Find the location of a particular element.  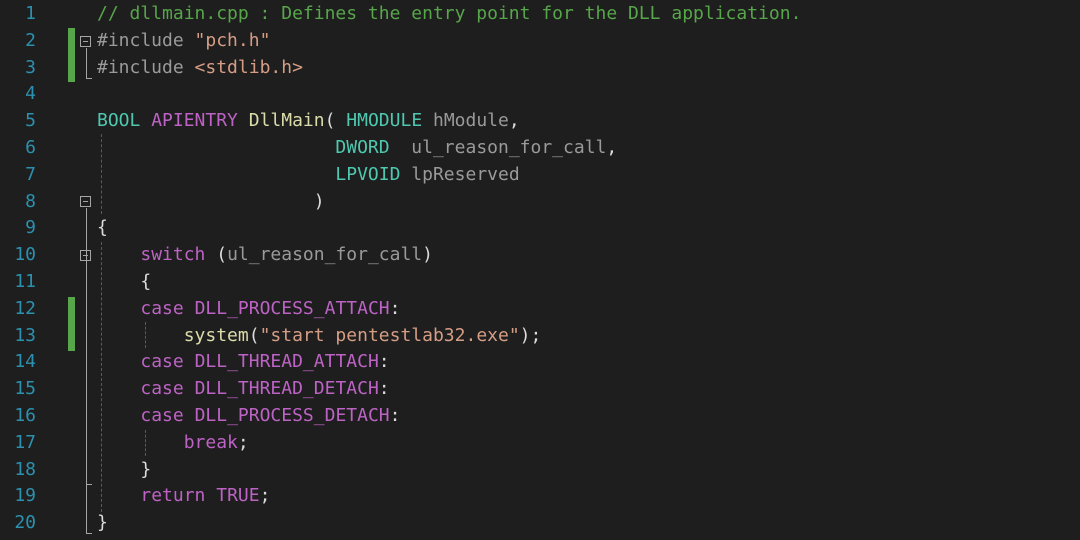

code-token: ); is located at coordinates (530, 335).